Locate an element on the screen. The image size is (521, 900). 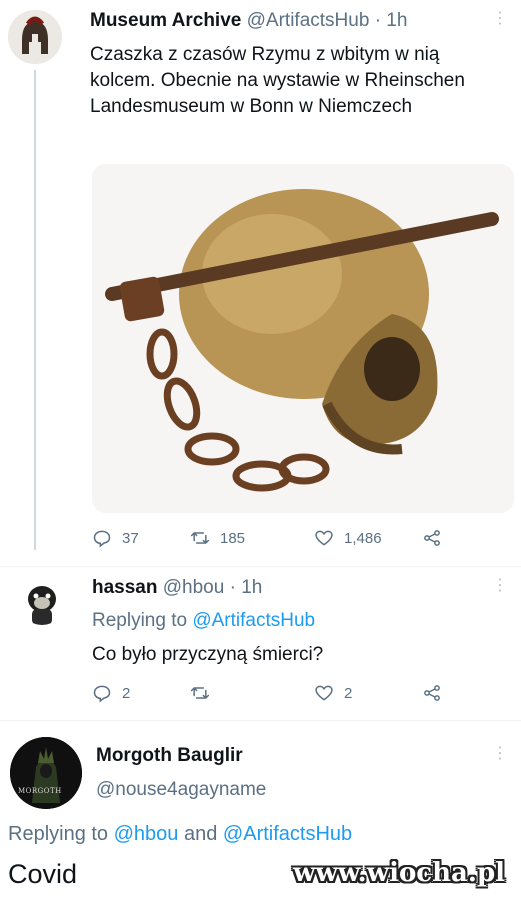
reply-button: 37 is located at coordinates (115, 538).